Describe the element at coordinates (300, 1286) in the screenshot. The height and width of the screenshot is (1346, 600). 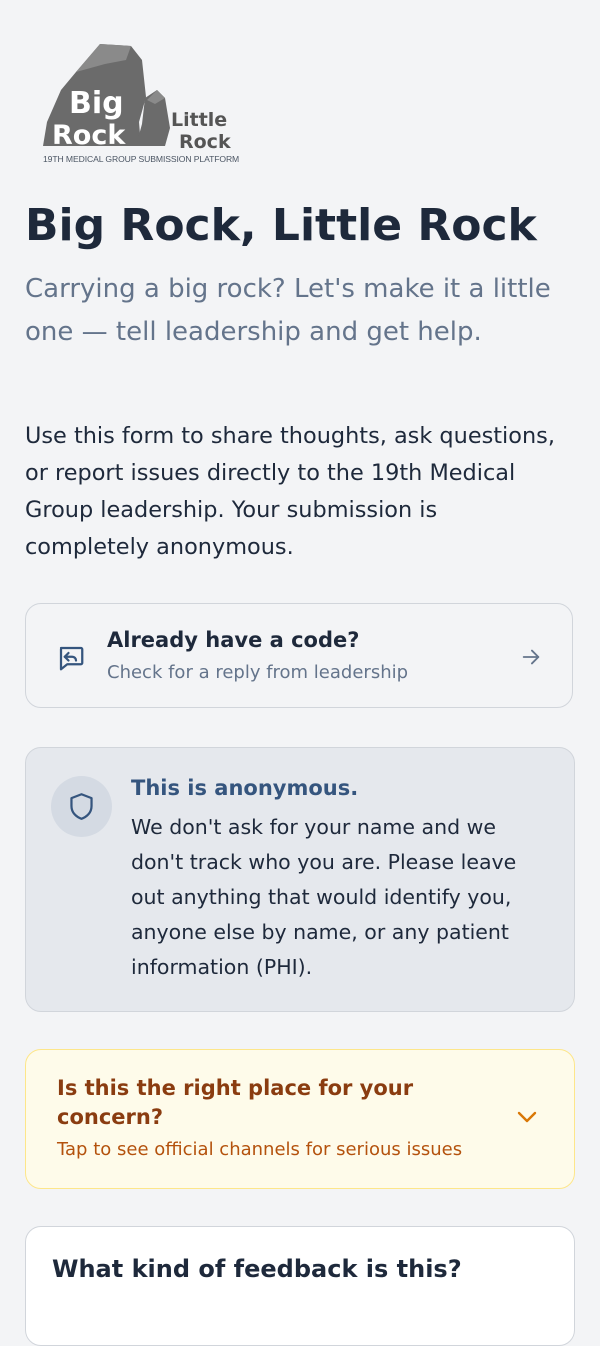
I see `feedback-kind-section: What kind of feedback is this?` at that location.